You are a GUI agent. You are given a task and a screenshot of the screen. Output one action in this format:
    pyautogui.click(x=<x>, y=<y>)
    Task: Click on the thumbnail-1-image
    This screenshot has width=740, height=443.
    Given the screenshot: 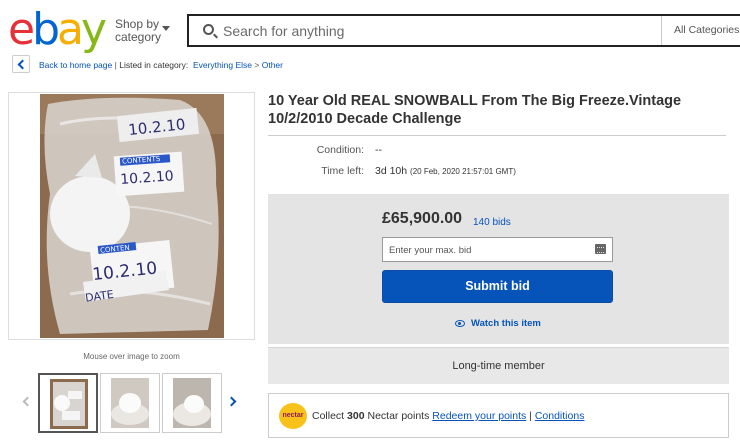 What is the action you would take?
    pyautogui.click(x=69, y=404)
    